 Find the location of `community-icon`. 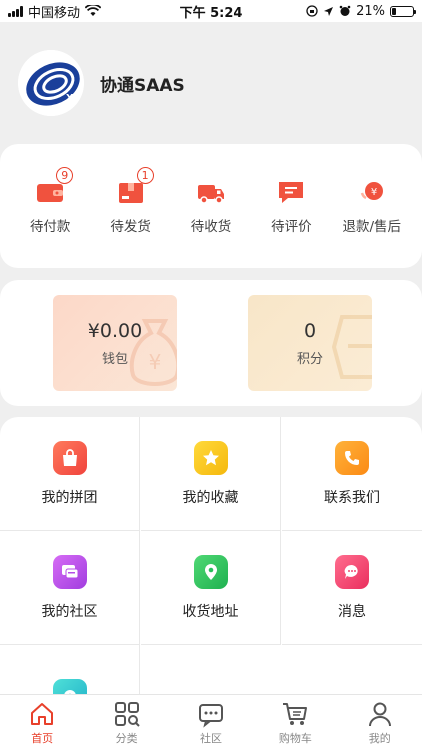

community-icon is located at coordinates (210, 716).